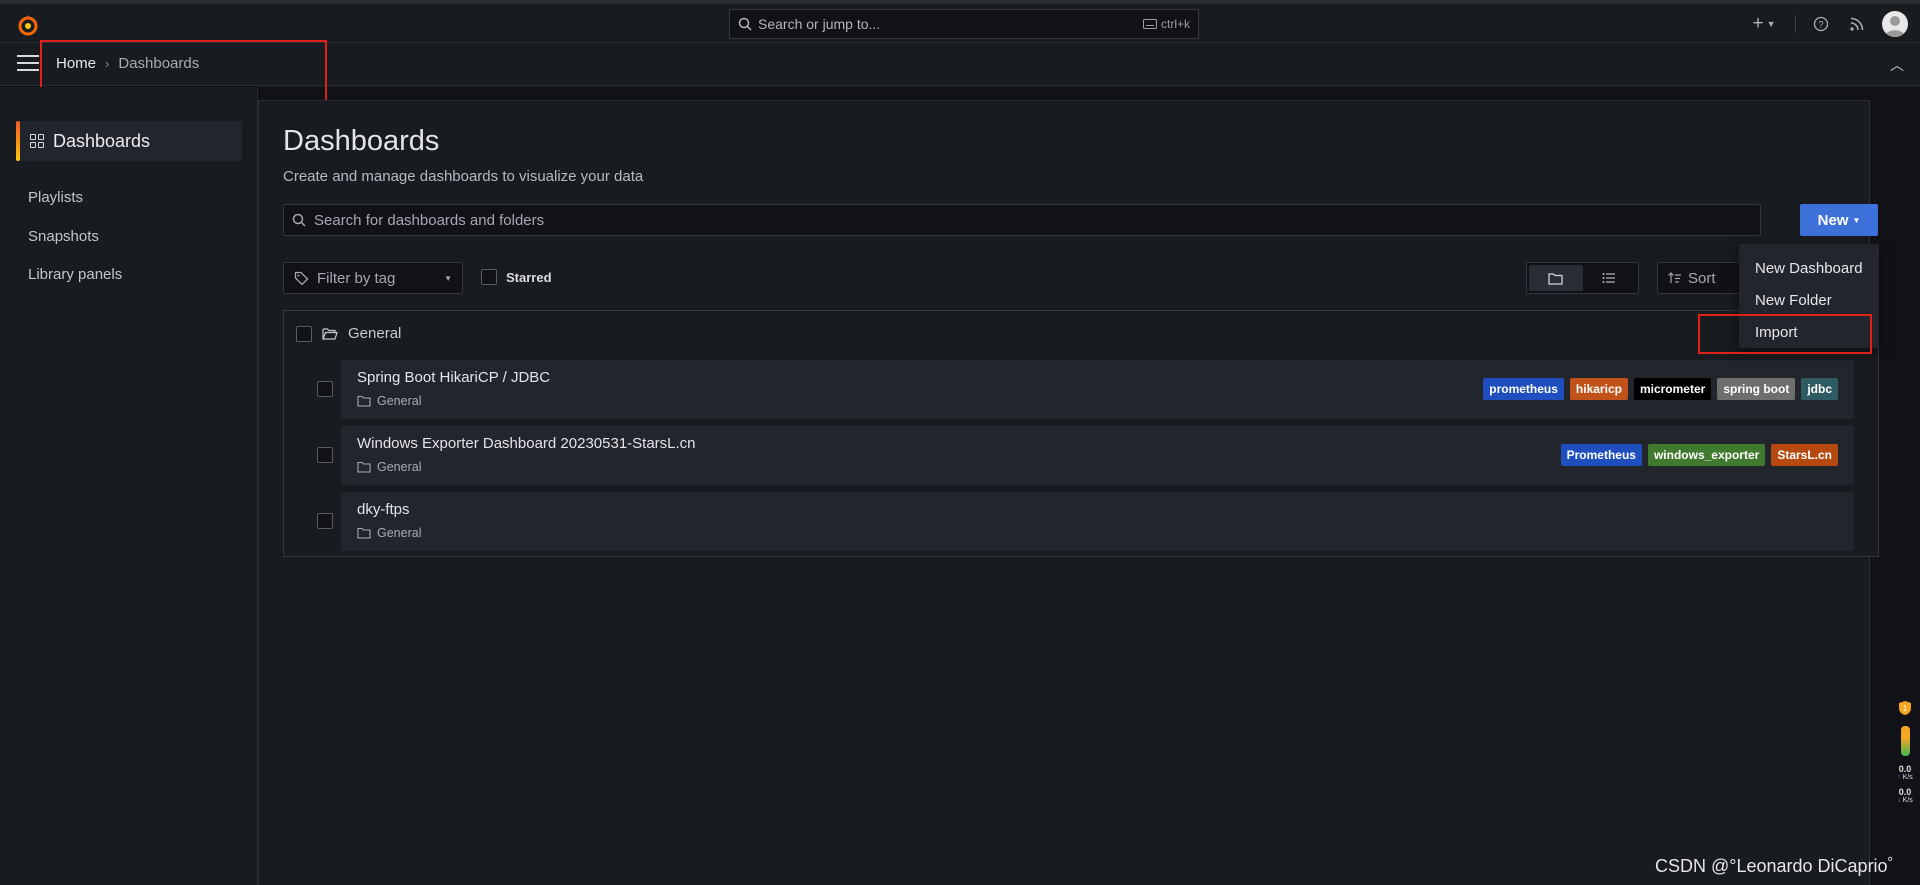 This screenshot has width=1920, height=885. I want to click on page-title: Dashboards, so click(361, 141).